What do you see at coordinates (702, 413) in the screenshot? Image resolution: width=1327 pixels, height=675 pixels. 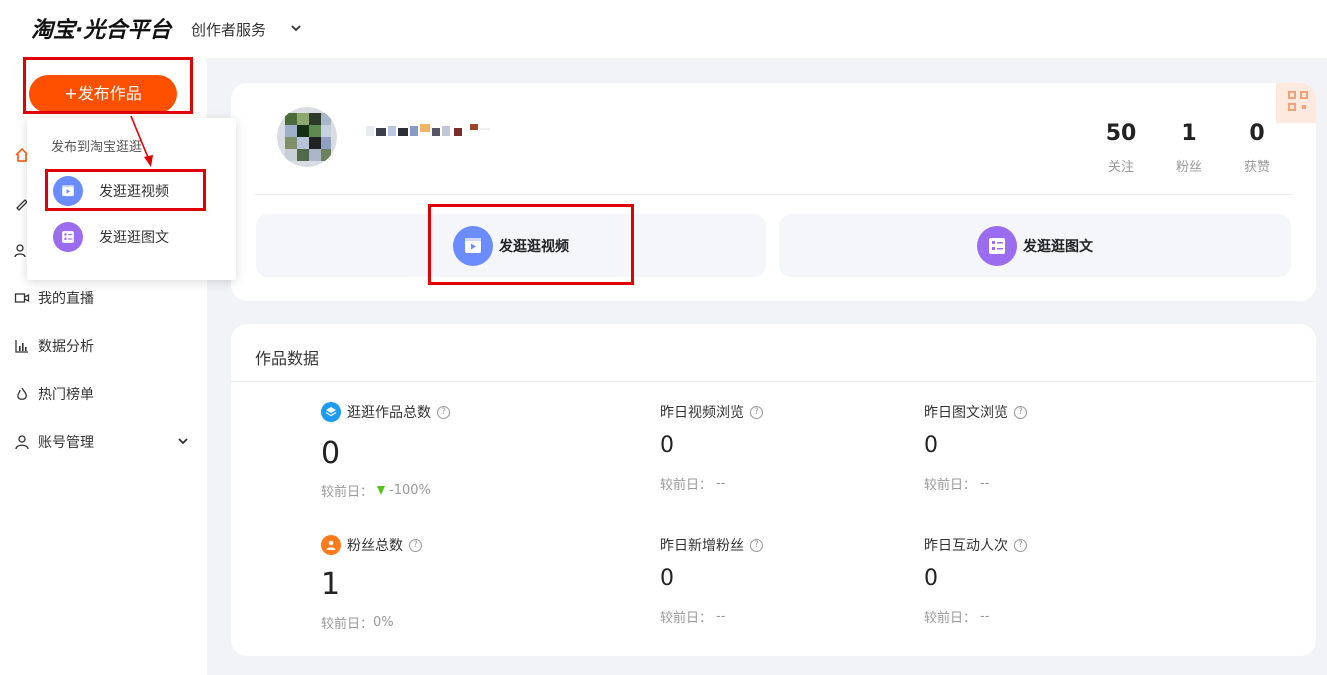 I see `metric-label: 昨日视频浏览` at bounding box center [702, 413].